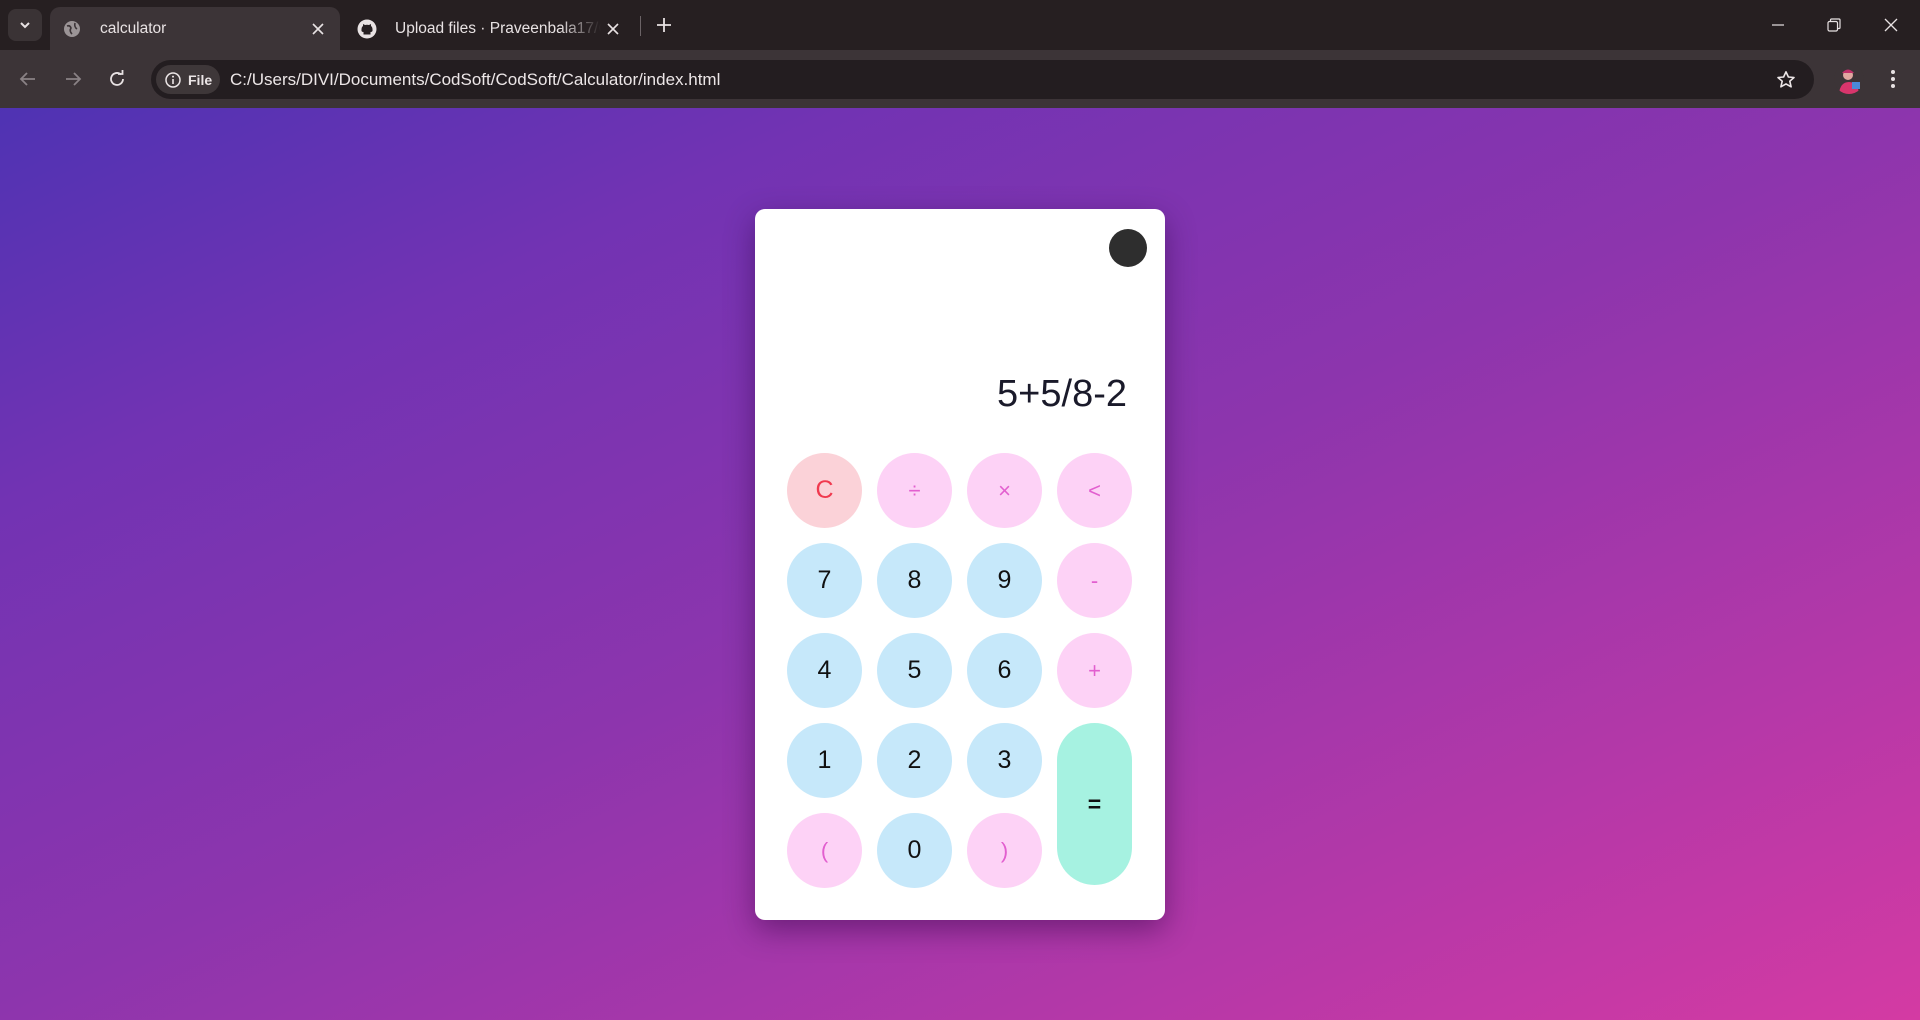 This screenshot has width=1920, height=1020. Describe the element at coordinates (1849, 79) in the screenshot. I see `profile-avatar` at that location.